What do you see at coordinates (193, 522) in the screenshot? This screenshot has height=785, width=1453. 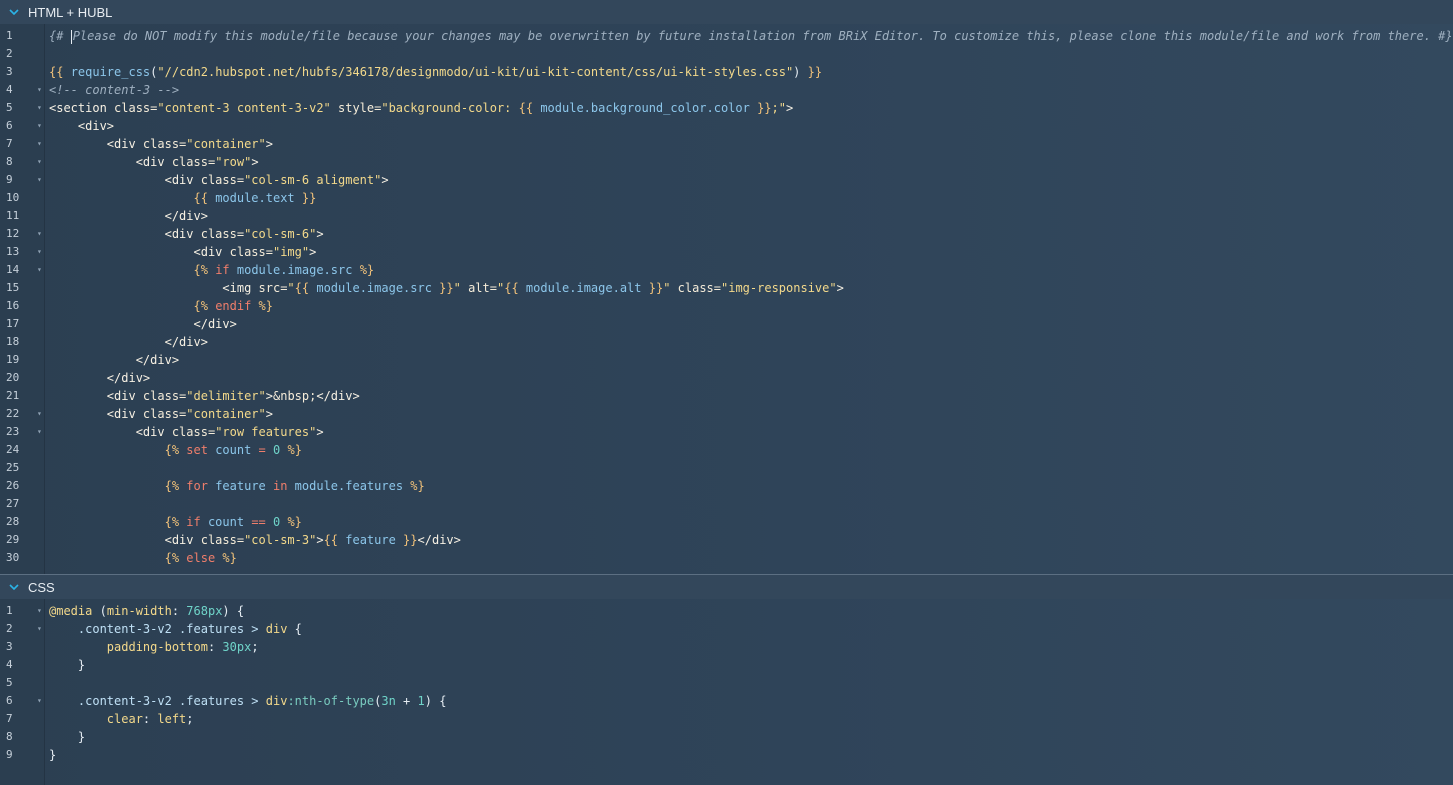 I see `code-token: if` at bounding box center [193, 522].